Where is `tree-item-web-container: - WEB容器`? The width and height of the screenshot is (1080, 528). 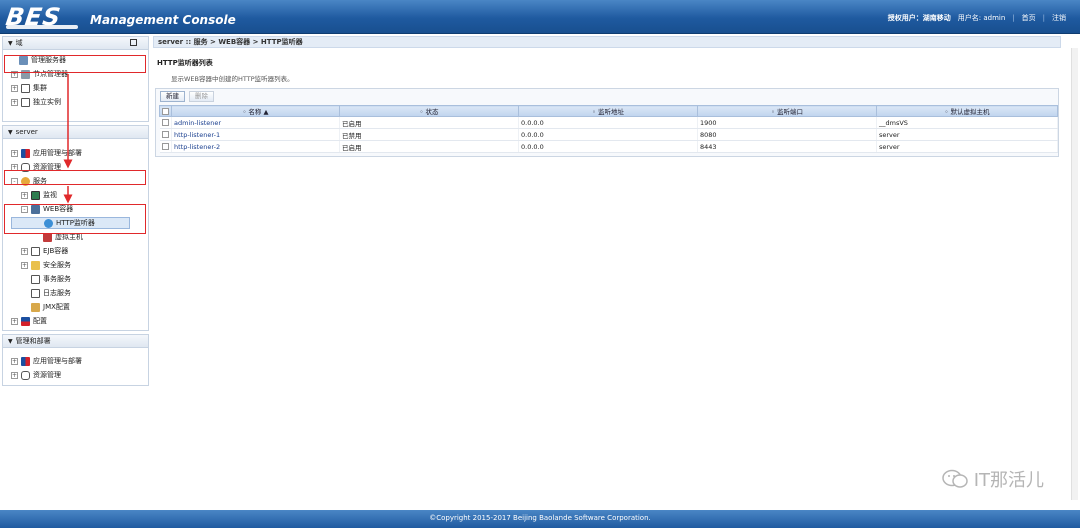
tree-item-web-container: - WEB容器 is located at coordinates (79, 209).